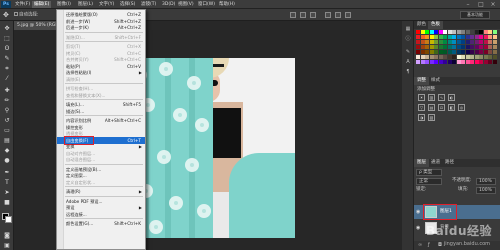 The height and width of the screenshot is (250, 500). Describe the element at coordinates (101, 223) in the screenshot. I see `edit-menu-item: 颜色设置(G)... Shift+Ctrl+K` at that location.